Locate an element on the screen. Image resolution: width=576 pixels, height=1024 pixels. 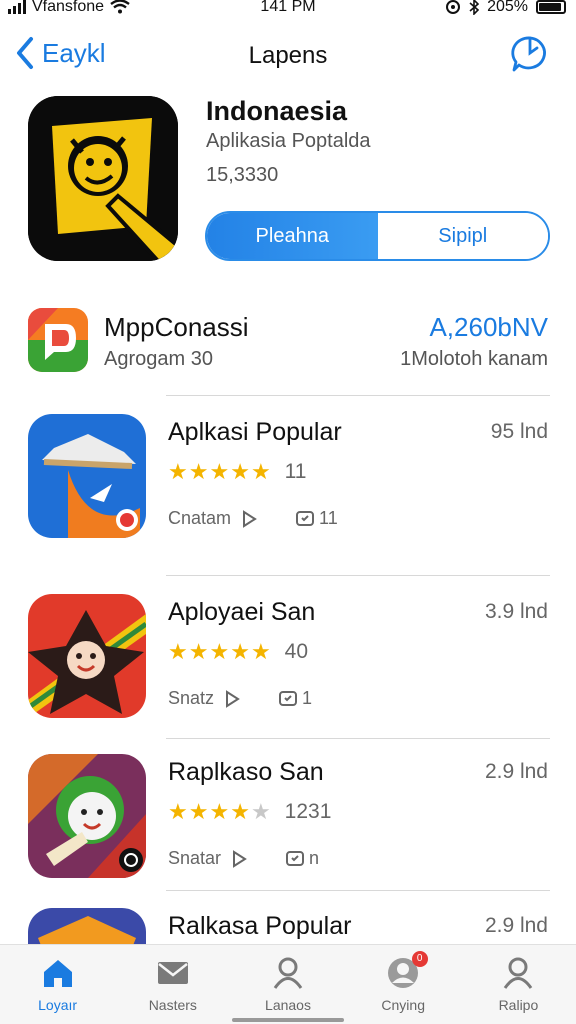
featured-app-price: A,260bNV is located at coordinates (488, 327).